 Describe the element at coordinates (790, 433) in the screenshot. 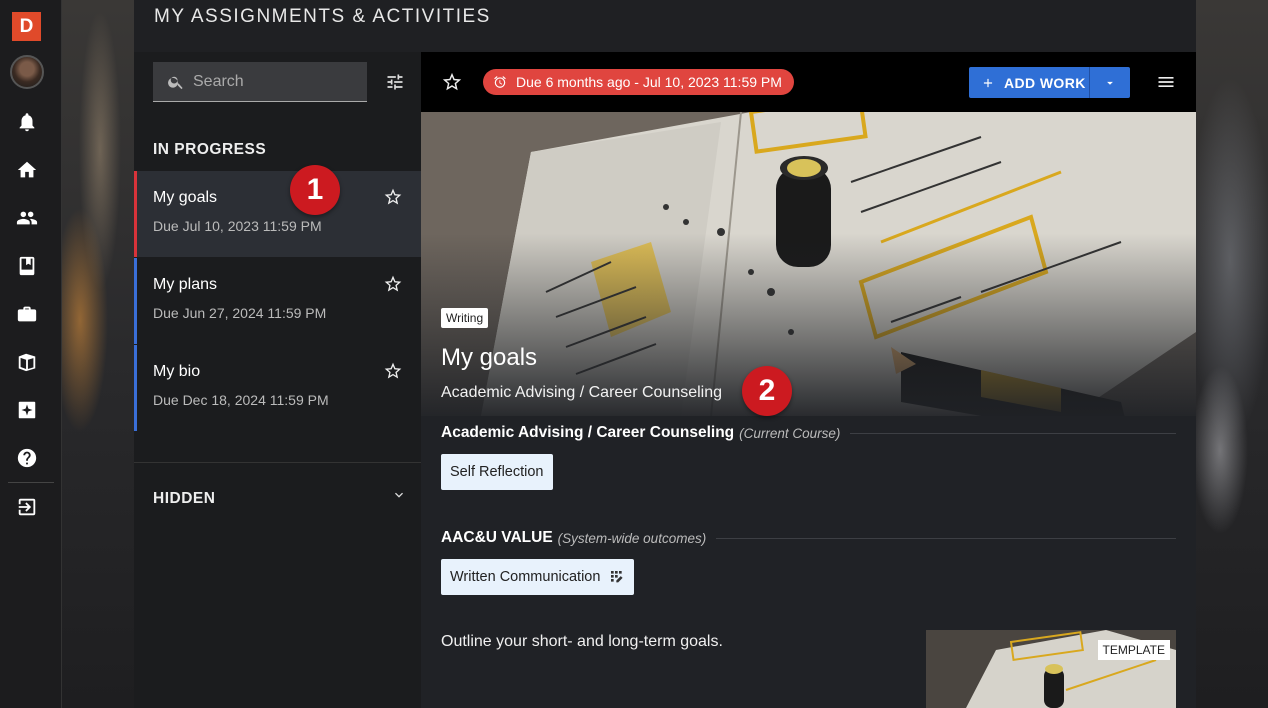

I see `course-note: (Current Course)` at that location.